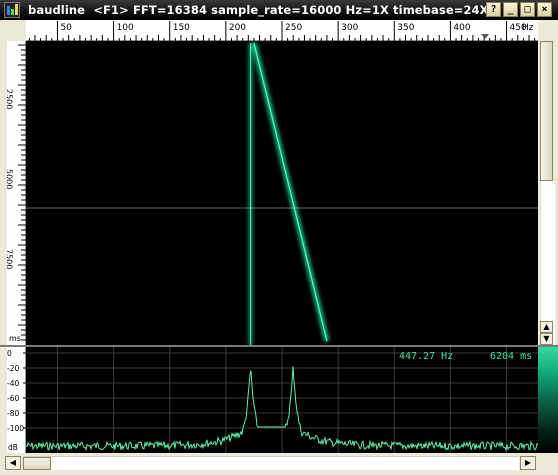 Image resolution: width=558 pixels, height=475 pixels. What do you see at coordinates (13, 383) in the screenshot?
I see `db-tick-label: -40` at bounding box center [13, 383].